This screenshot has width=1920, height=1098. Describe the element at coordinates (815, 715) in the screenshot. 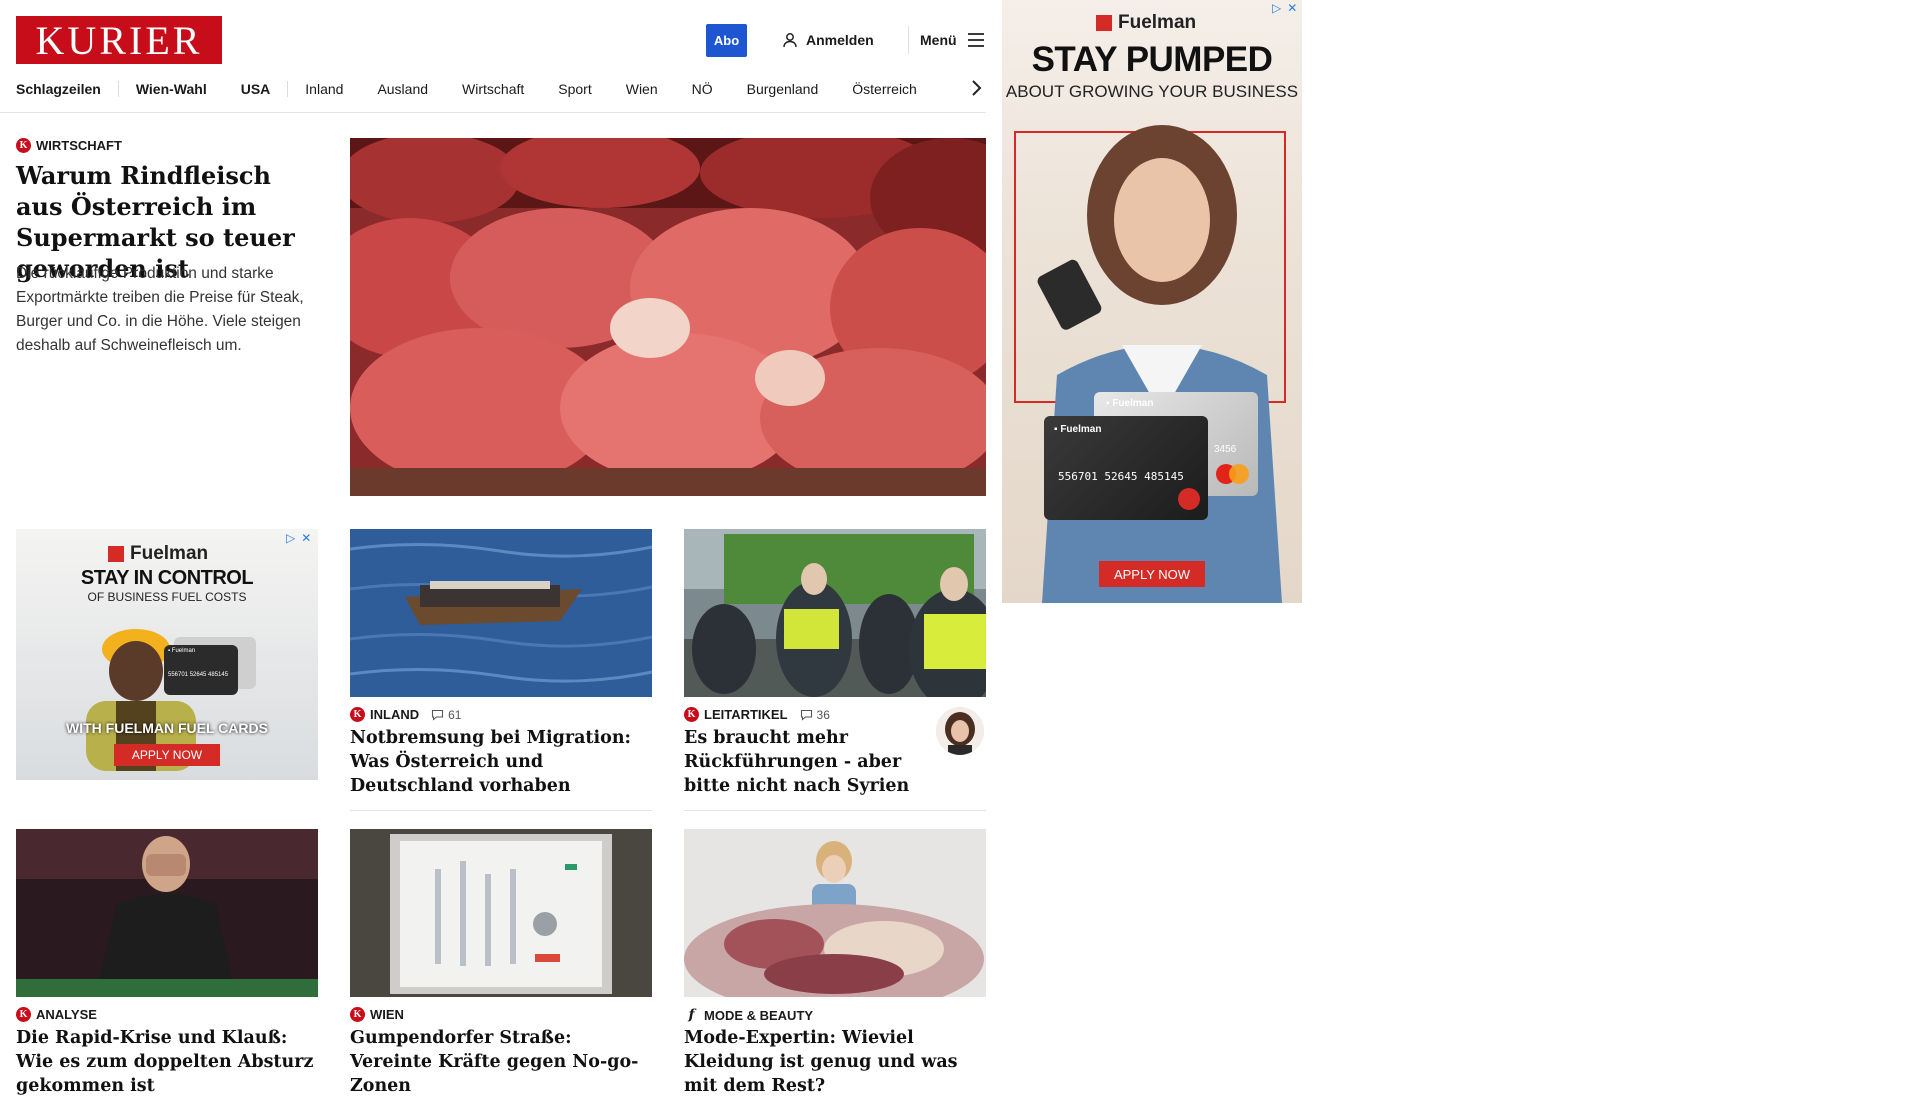

I see `article-comments-2: 36` at that location.